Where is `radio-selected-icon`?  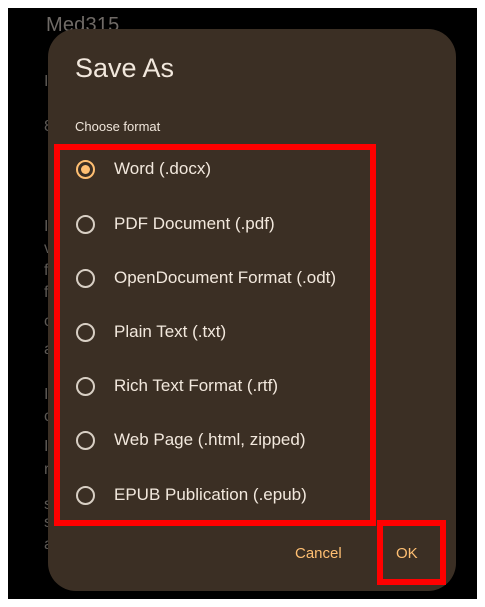 radio-selected-icon is located at coordinates (85, 169).